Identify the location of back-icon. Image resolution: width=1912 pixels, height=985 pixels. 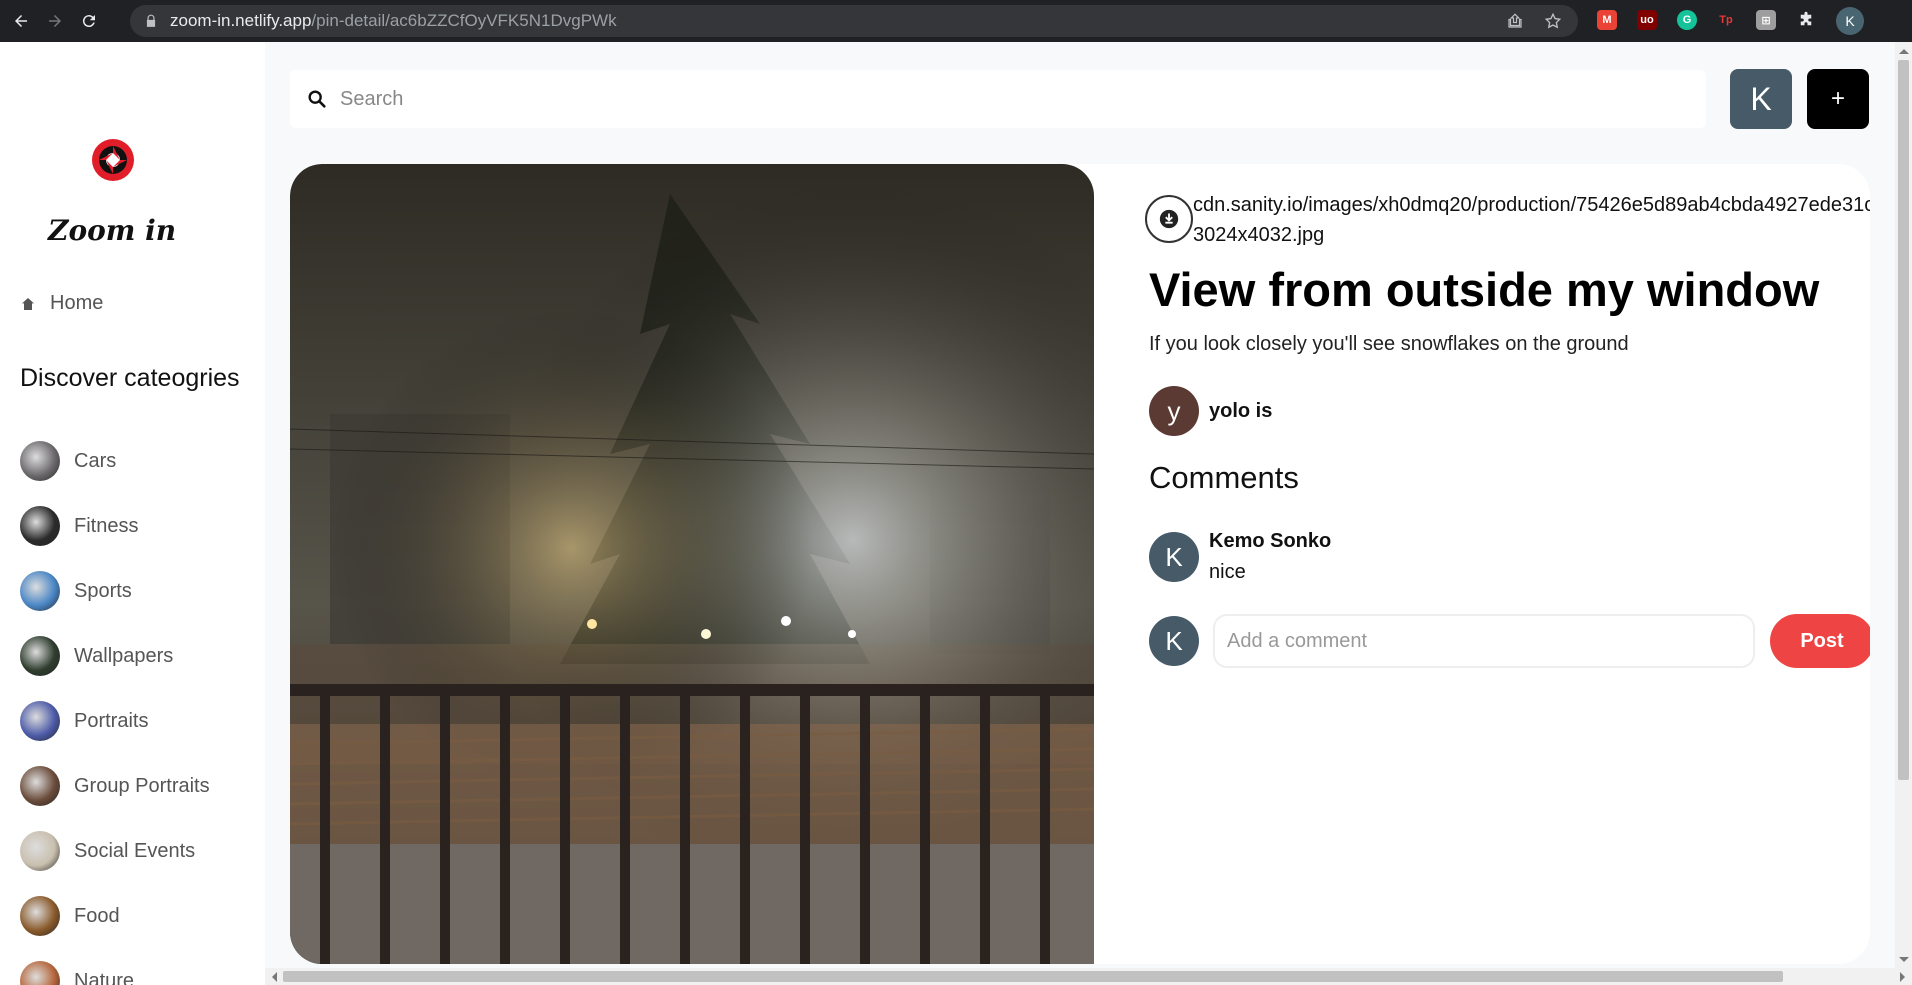
(21, 21).